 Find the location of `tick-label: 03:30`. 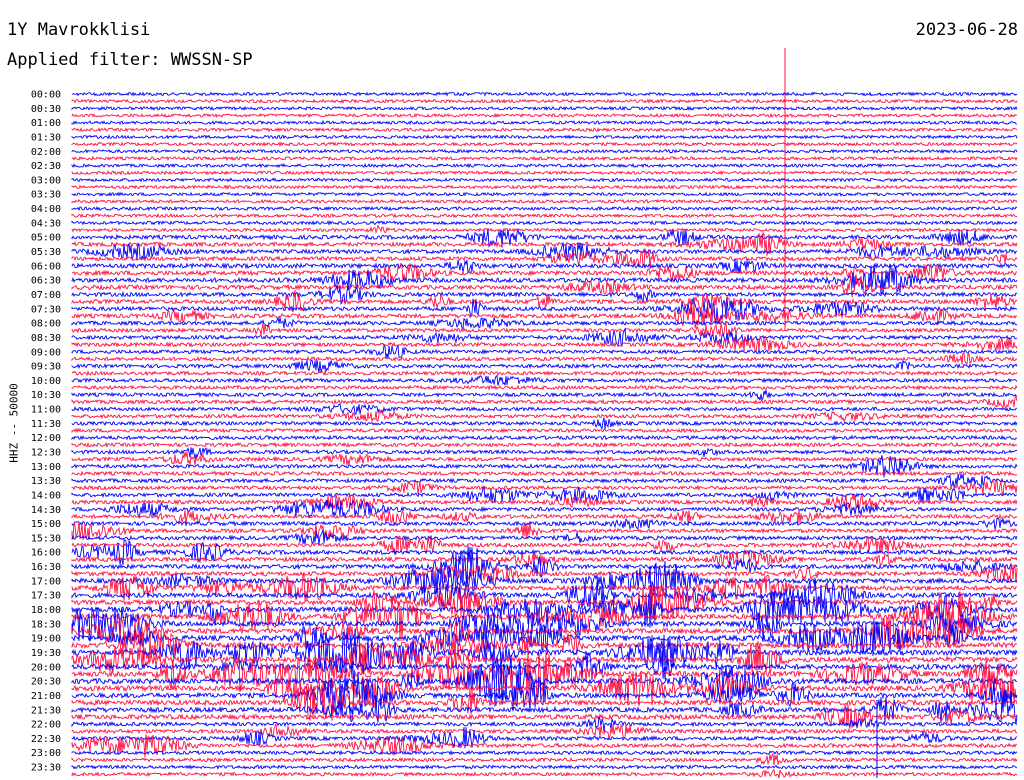

tick-label: 03:30 is located at coordinates (46, 195).